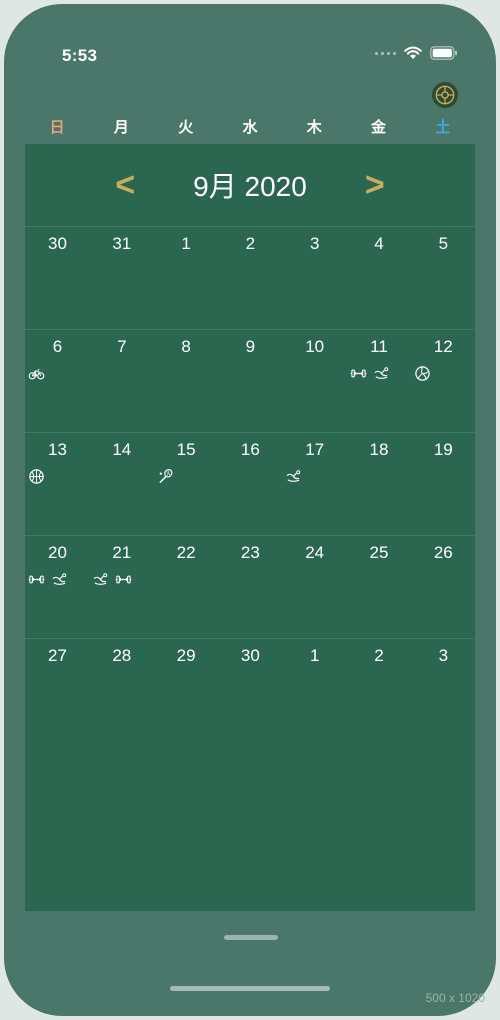 The height and width of the screenshot is (1020, 500). What do you see at coordinates (379, 127) in the screenshot?
I see `weekday-fri: 金` at bounding box center [379, 127].